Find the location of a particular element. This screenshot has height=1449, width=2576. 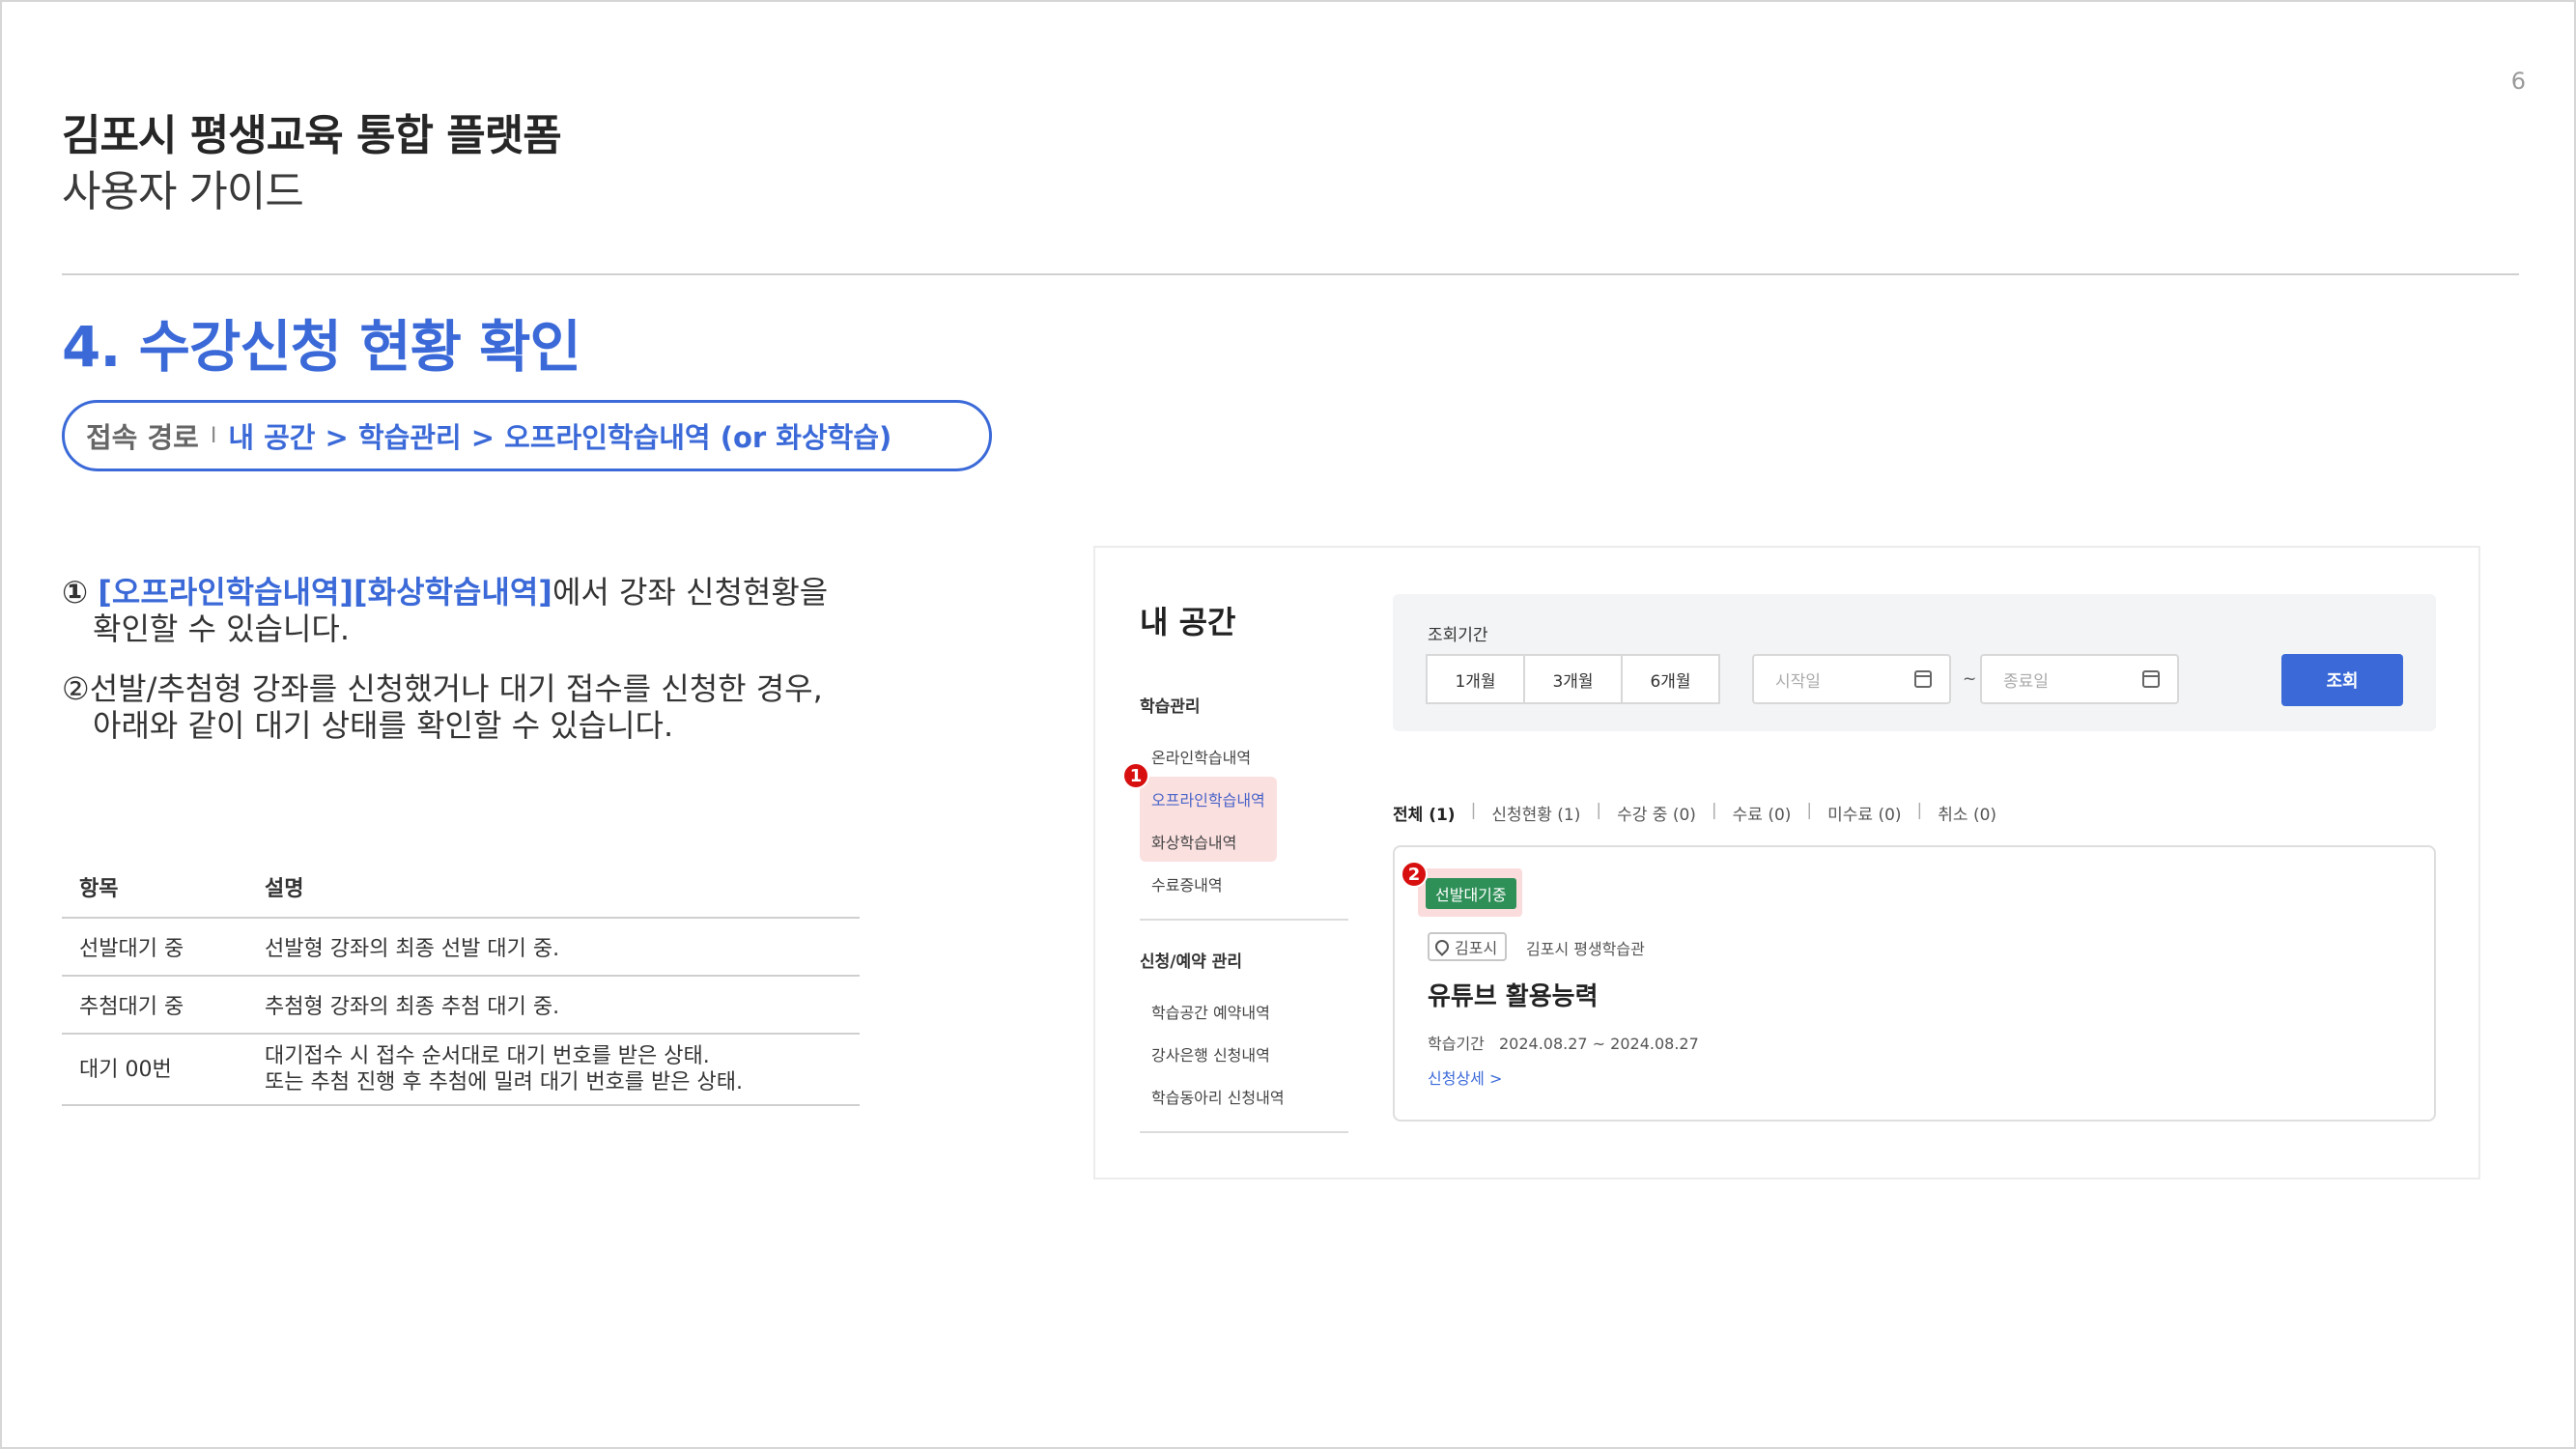

filter-period-label: 조회기간 is located at coordinates (1458, 635).